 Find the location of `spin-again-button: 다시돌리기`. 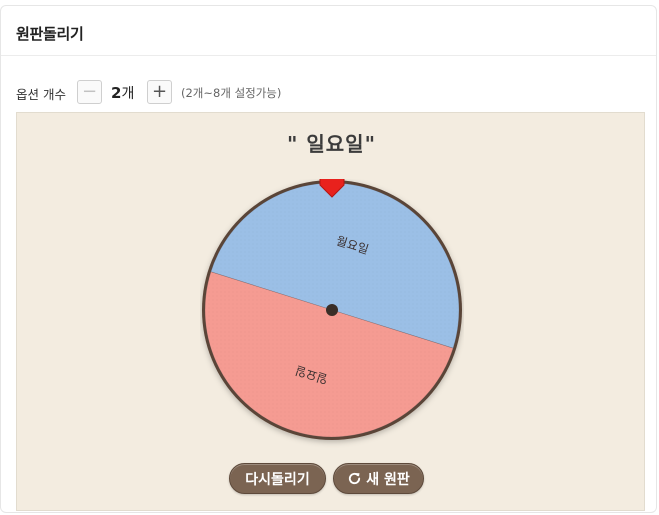

spin-again-button: 다시돌리기 is located at coordinates (277, 478).